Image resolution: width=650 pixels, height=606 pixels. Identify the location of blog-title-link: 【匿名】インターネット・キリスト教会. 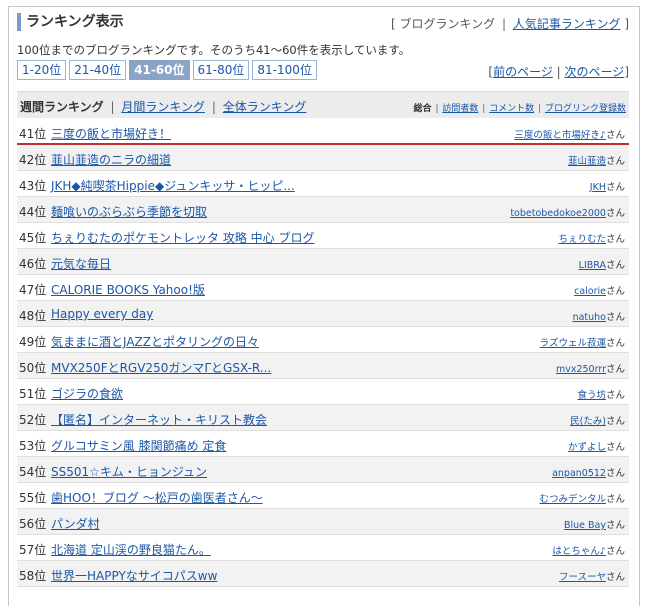
(159, 419).